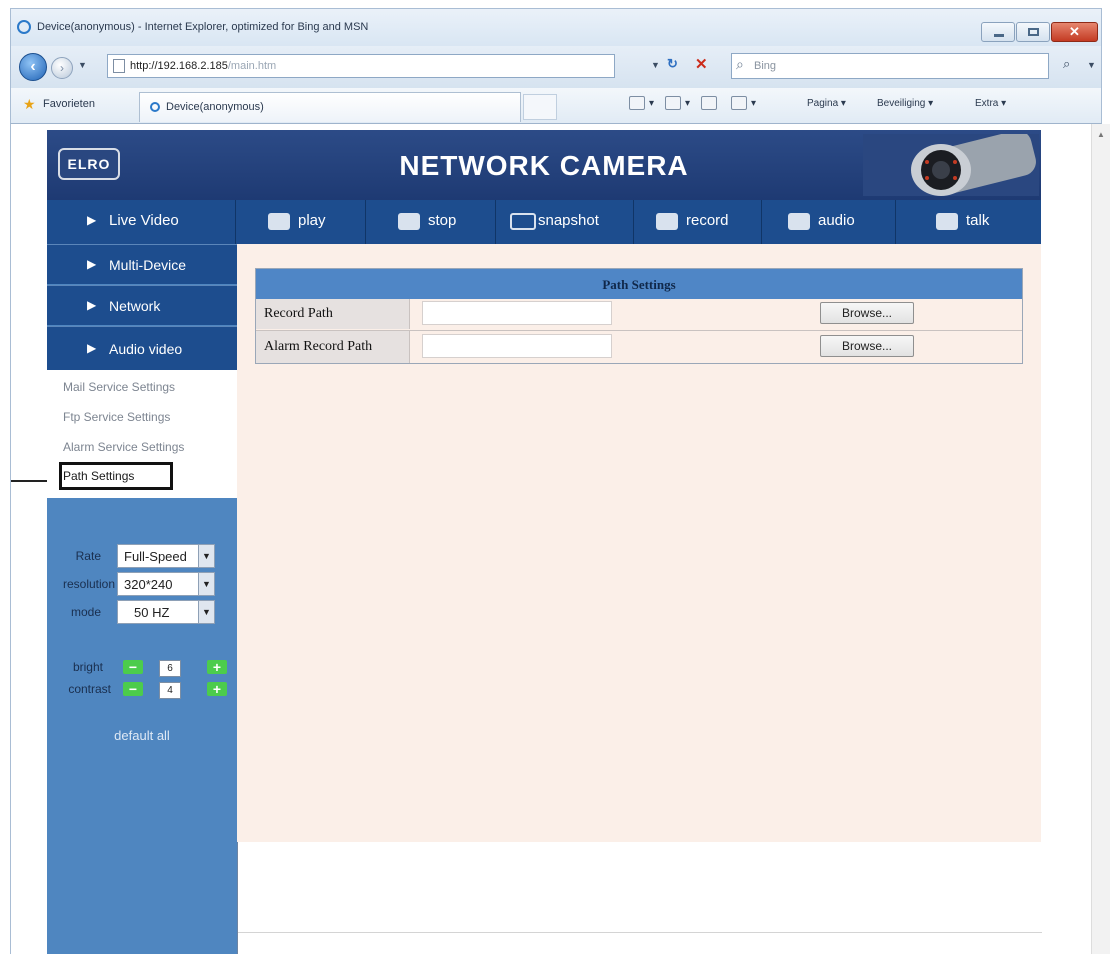 The width and height of the screenshot is (1110, 954). Describe the element at coordinates (765, 66) in the screenshot. I see `search-placeholder: Bing` at that location.